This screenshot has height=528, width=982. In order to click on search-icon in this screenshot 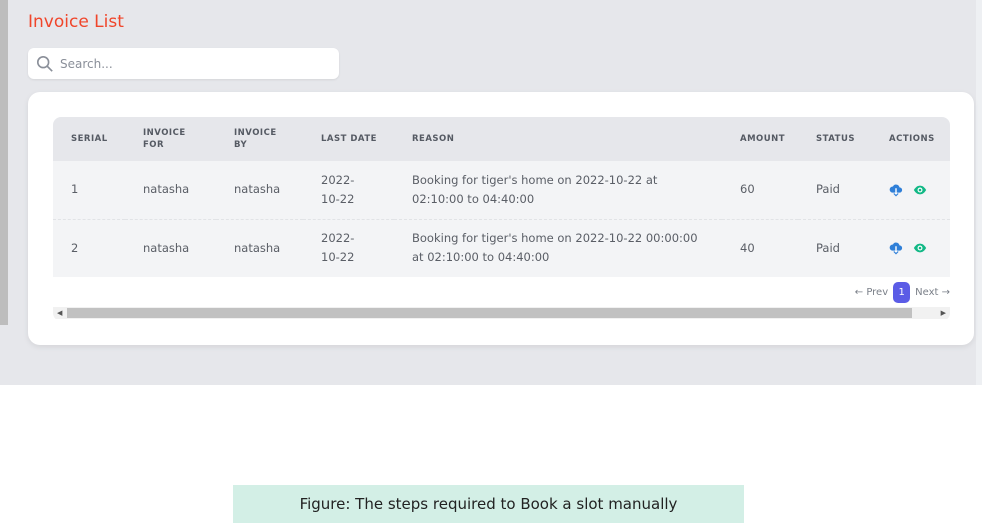, I will do `click(44, 63)`.